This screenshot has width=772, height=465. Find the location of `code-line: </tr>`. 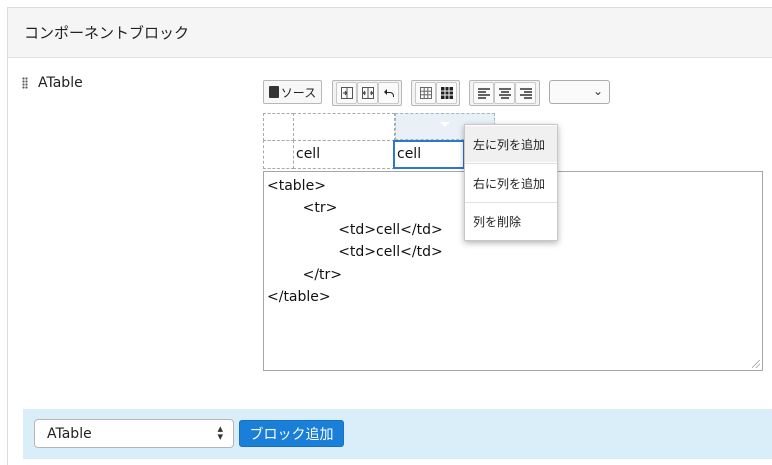

code-line: </tr> is located at coordinates (305, 275).